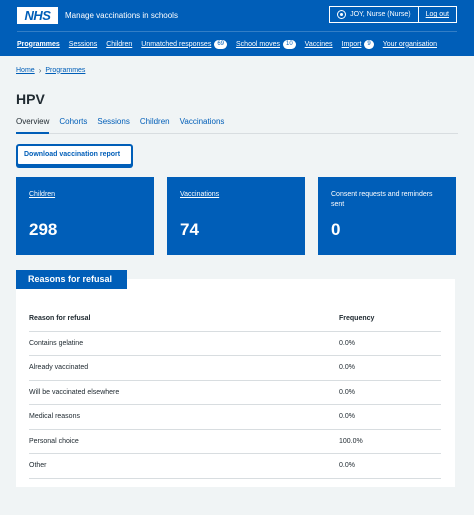 The width and height of the screenshot is (474, 515). Describe the element at coordinates (43, 229) in the screenshot. I see `card-value: 298` at that location.